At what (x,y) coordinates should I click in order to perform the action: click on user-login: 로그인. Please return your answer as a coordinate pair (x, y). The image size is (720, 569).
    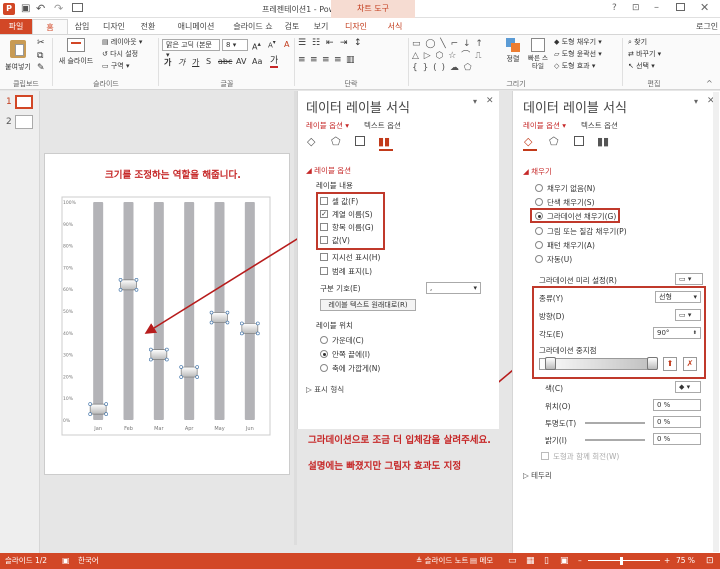
    Looking at the image, I should click on (707, 26).